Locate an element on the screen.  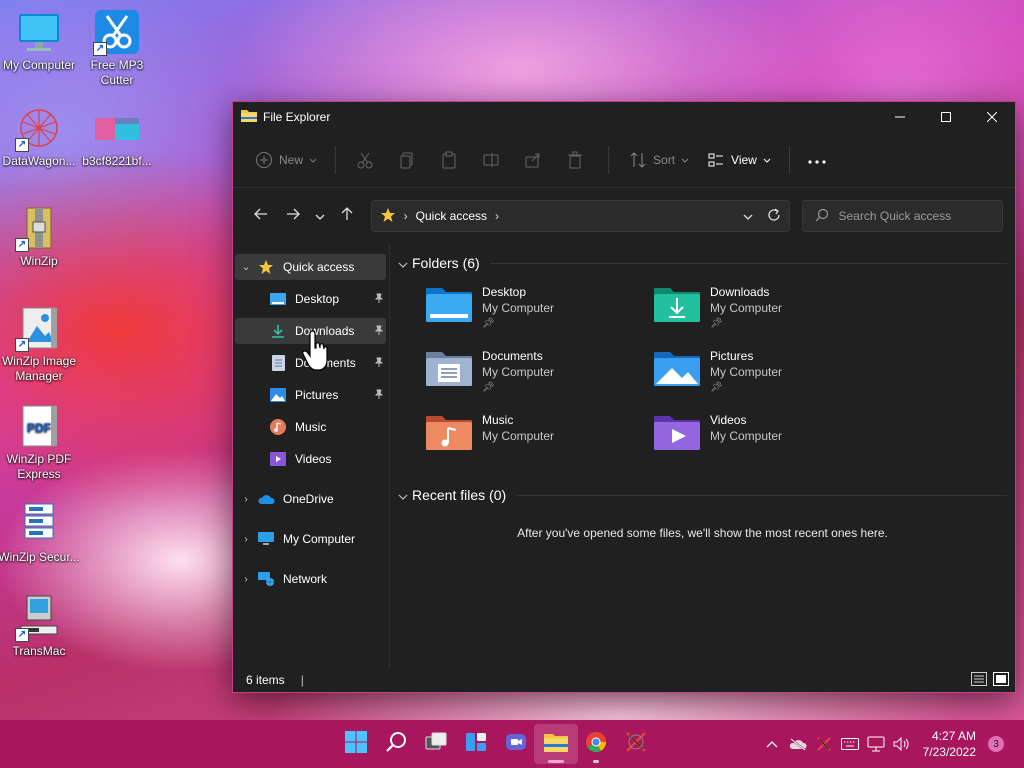
chat-icon is located at coordinates (516, 744).